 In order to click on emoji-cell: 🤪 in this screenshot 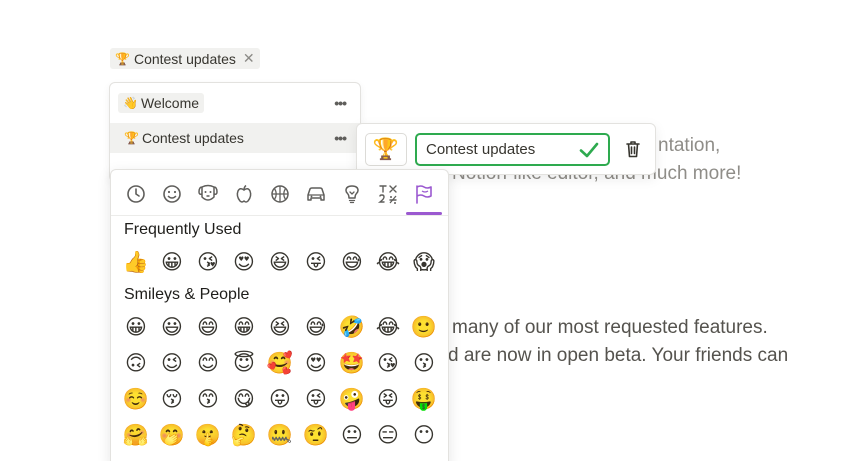, I will do `click(352, 399)`.